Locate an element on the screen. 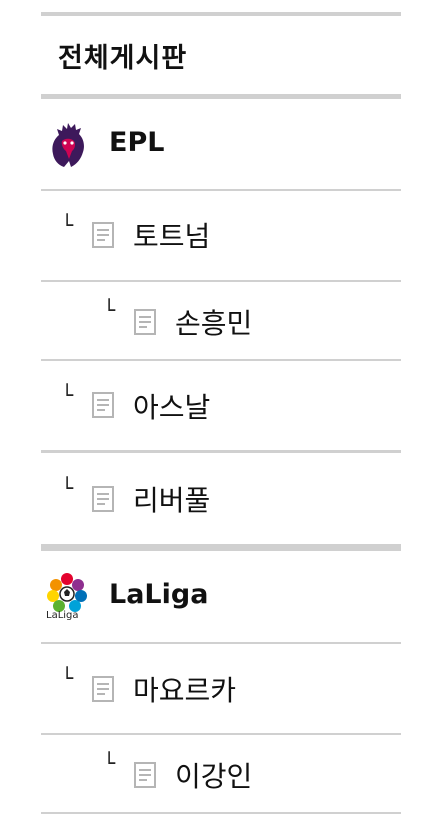 The image size is (426, 834). board-item-label: 리버풀 is located at coordinates (172, 500).